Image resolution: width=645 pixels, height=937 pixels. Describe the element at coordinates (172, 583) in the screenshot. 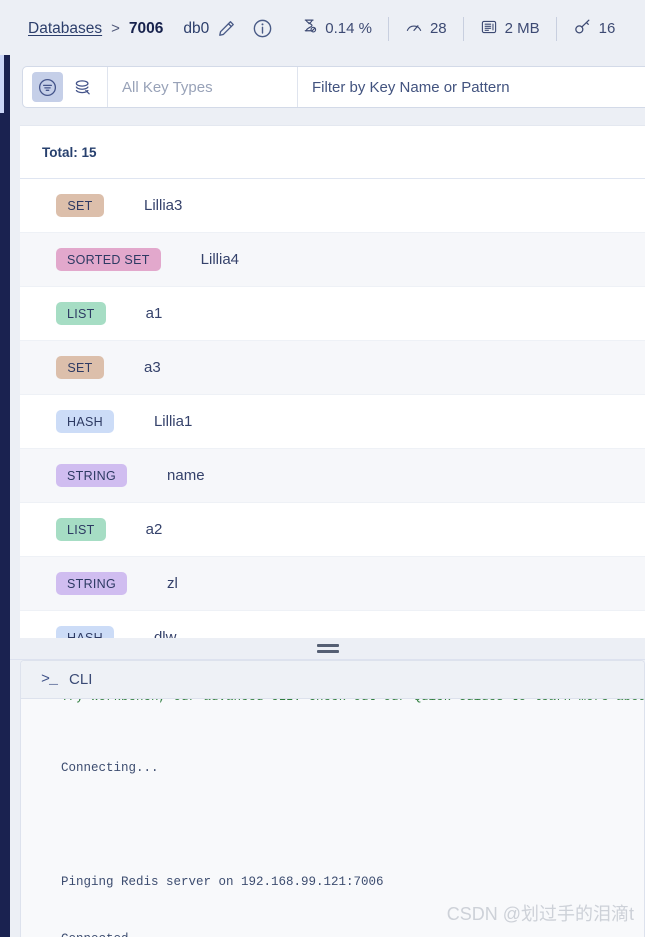

I see `key-name: zl` at that location.